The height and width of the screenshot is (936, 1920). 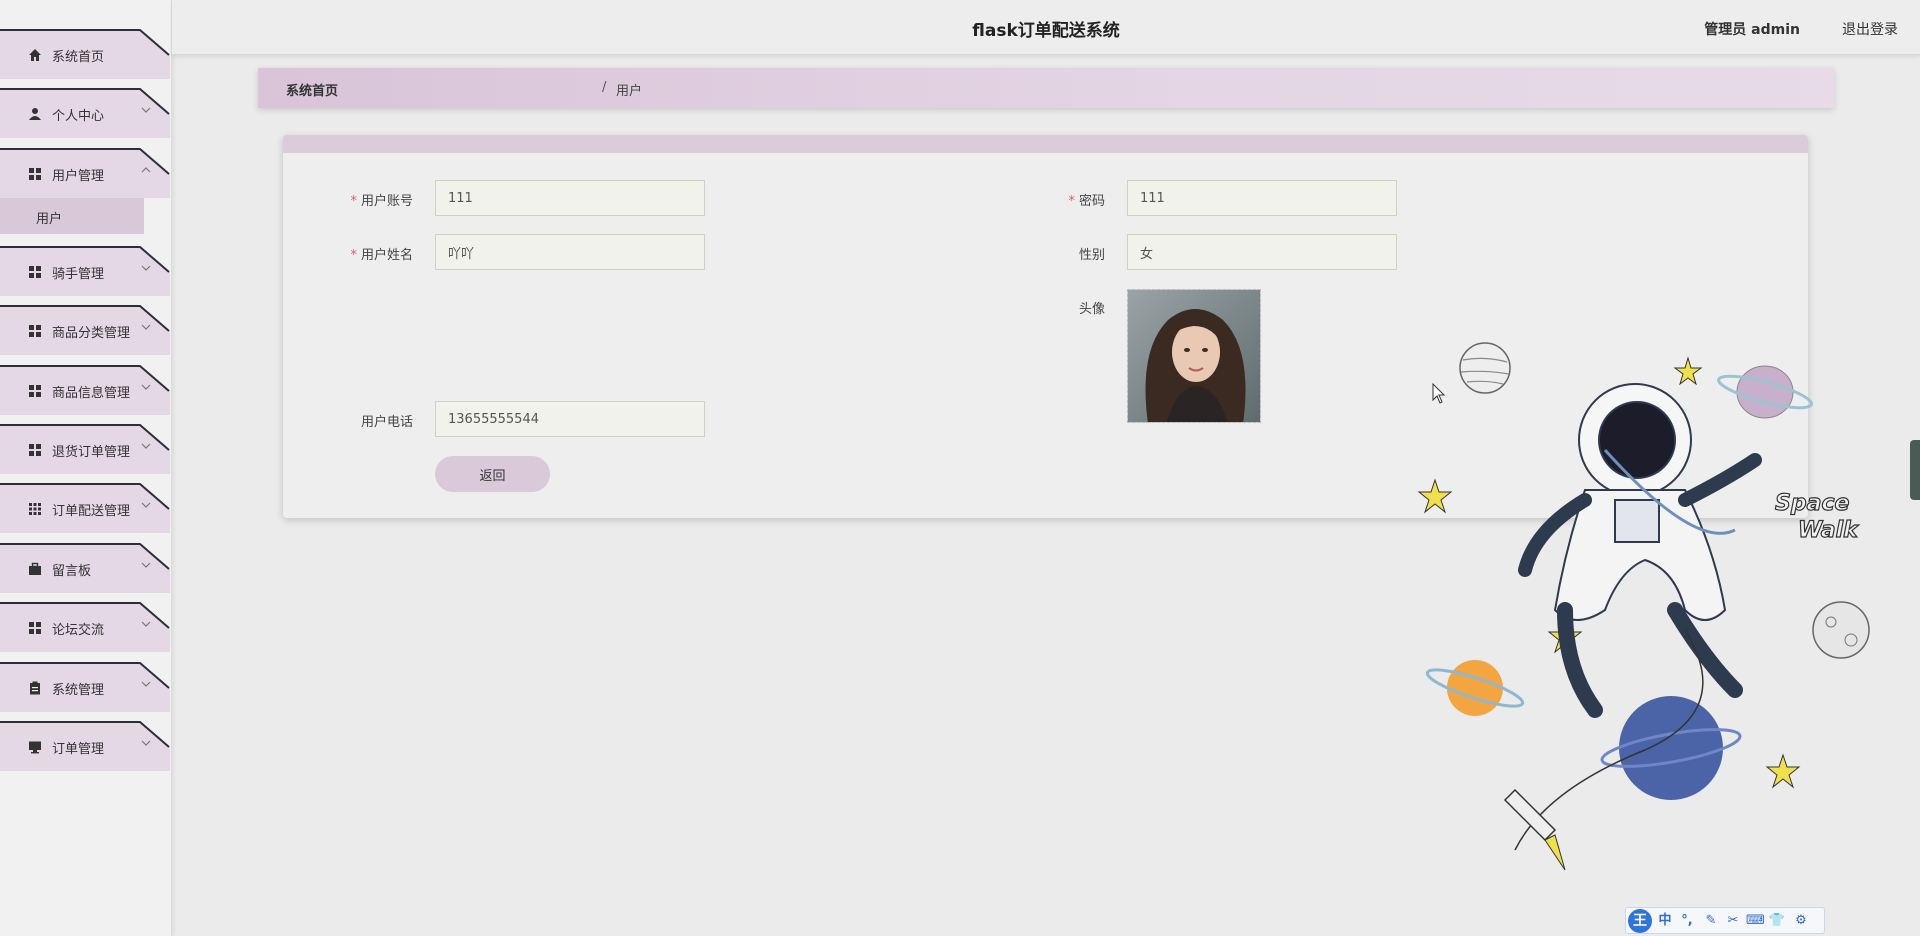 What do you see at coordinates (35, 688) in the screenshot?
I see `clipboard-icon` at bounding box center [35, 688].